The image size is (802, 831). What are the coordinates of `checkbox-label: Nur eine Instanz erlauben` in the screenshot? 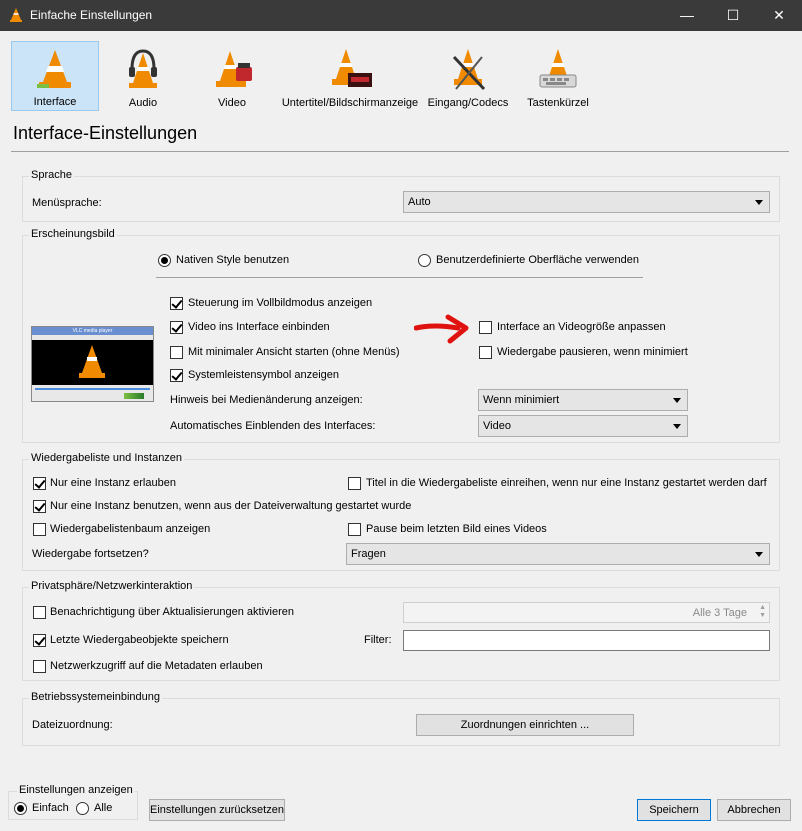 It's located at (113, 483).